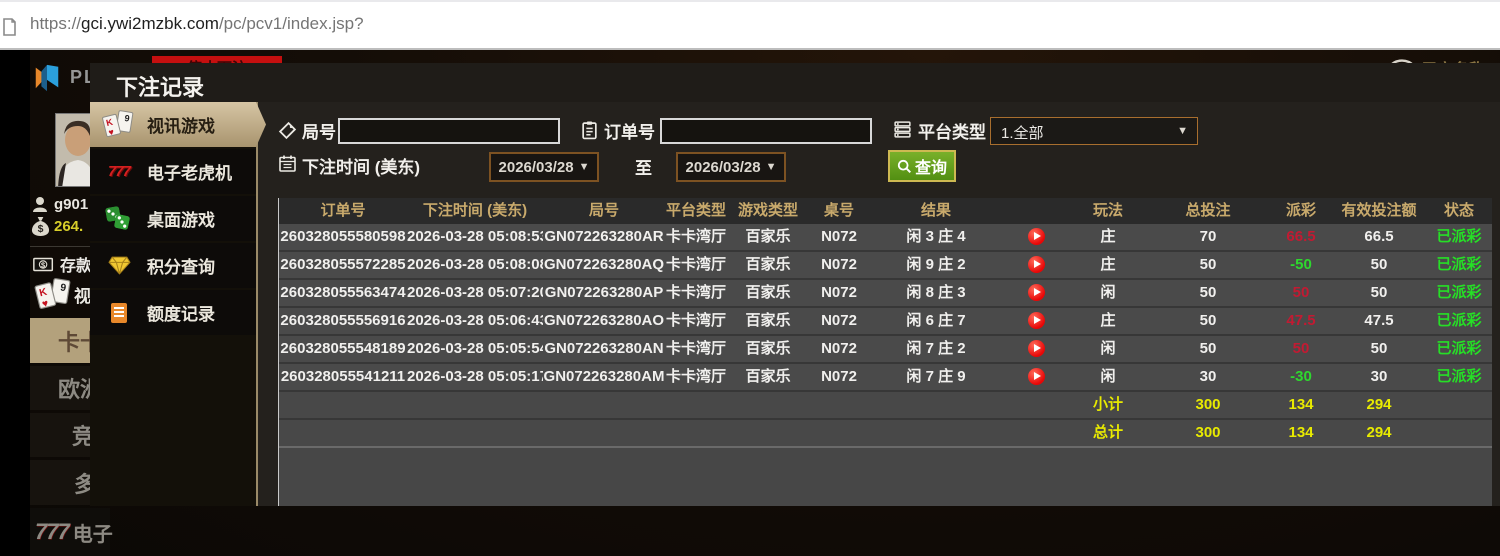 Image resolution: width=1500 pixels, height=556 pixels. What do you see at coordinates (475, 292) in the screenshot?
I see `cell-bet-time: 2026-03-28 05:07:20` at bounding box center [475, 292].